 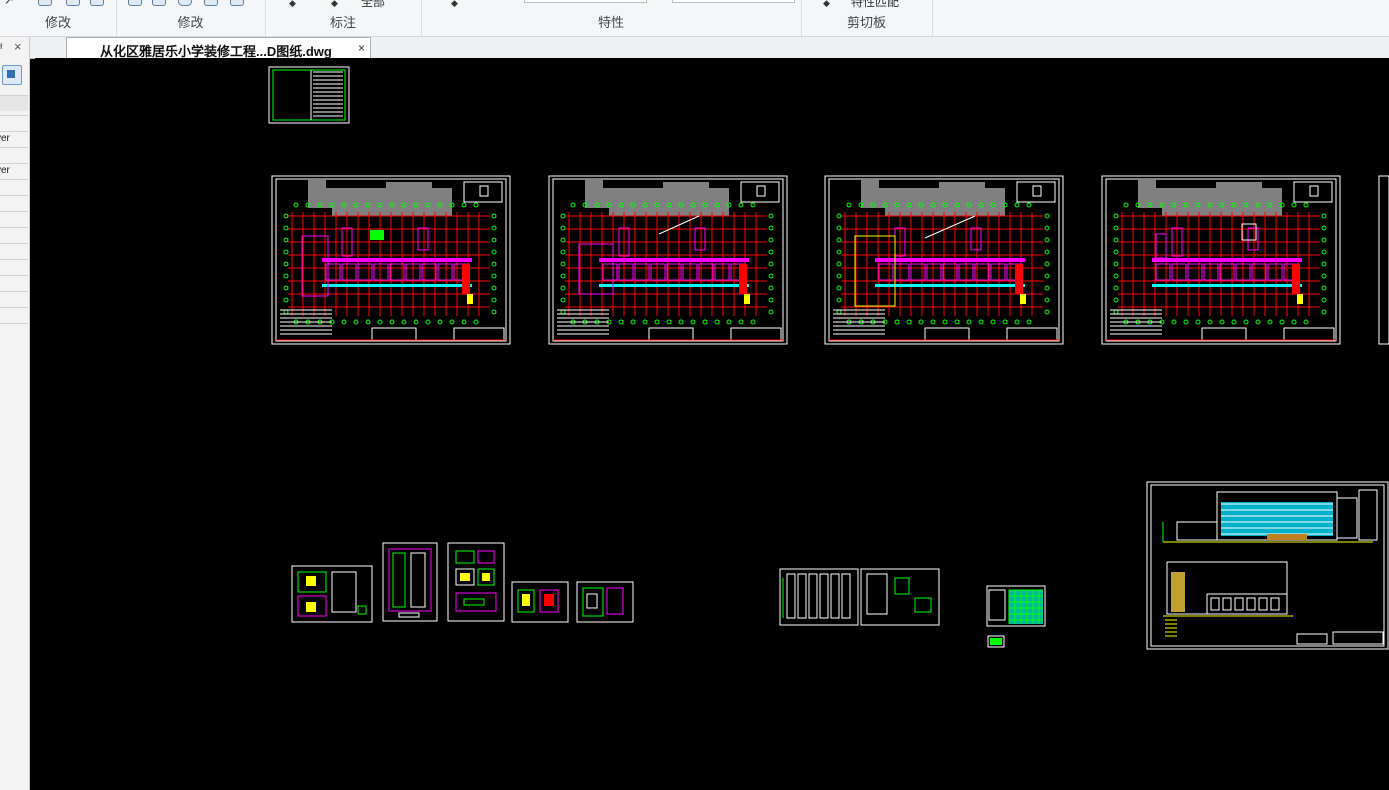 I want to click on color-select, so click(x=585, y=1).